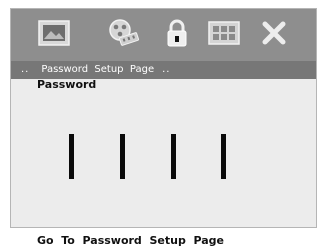 The height and width of the screenshot is (251, 328). What do you see at coordinates (54, 33) in the screenshot?
I see `general-setup-icon` at bounding box center [54, 33].